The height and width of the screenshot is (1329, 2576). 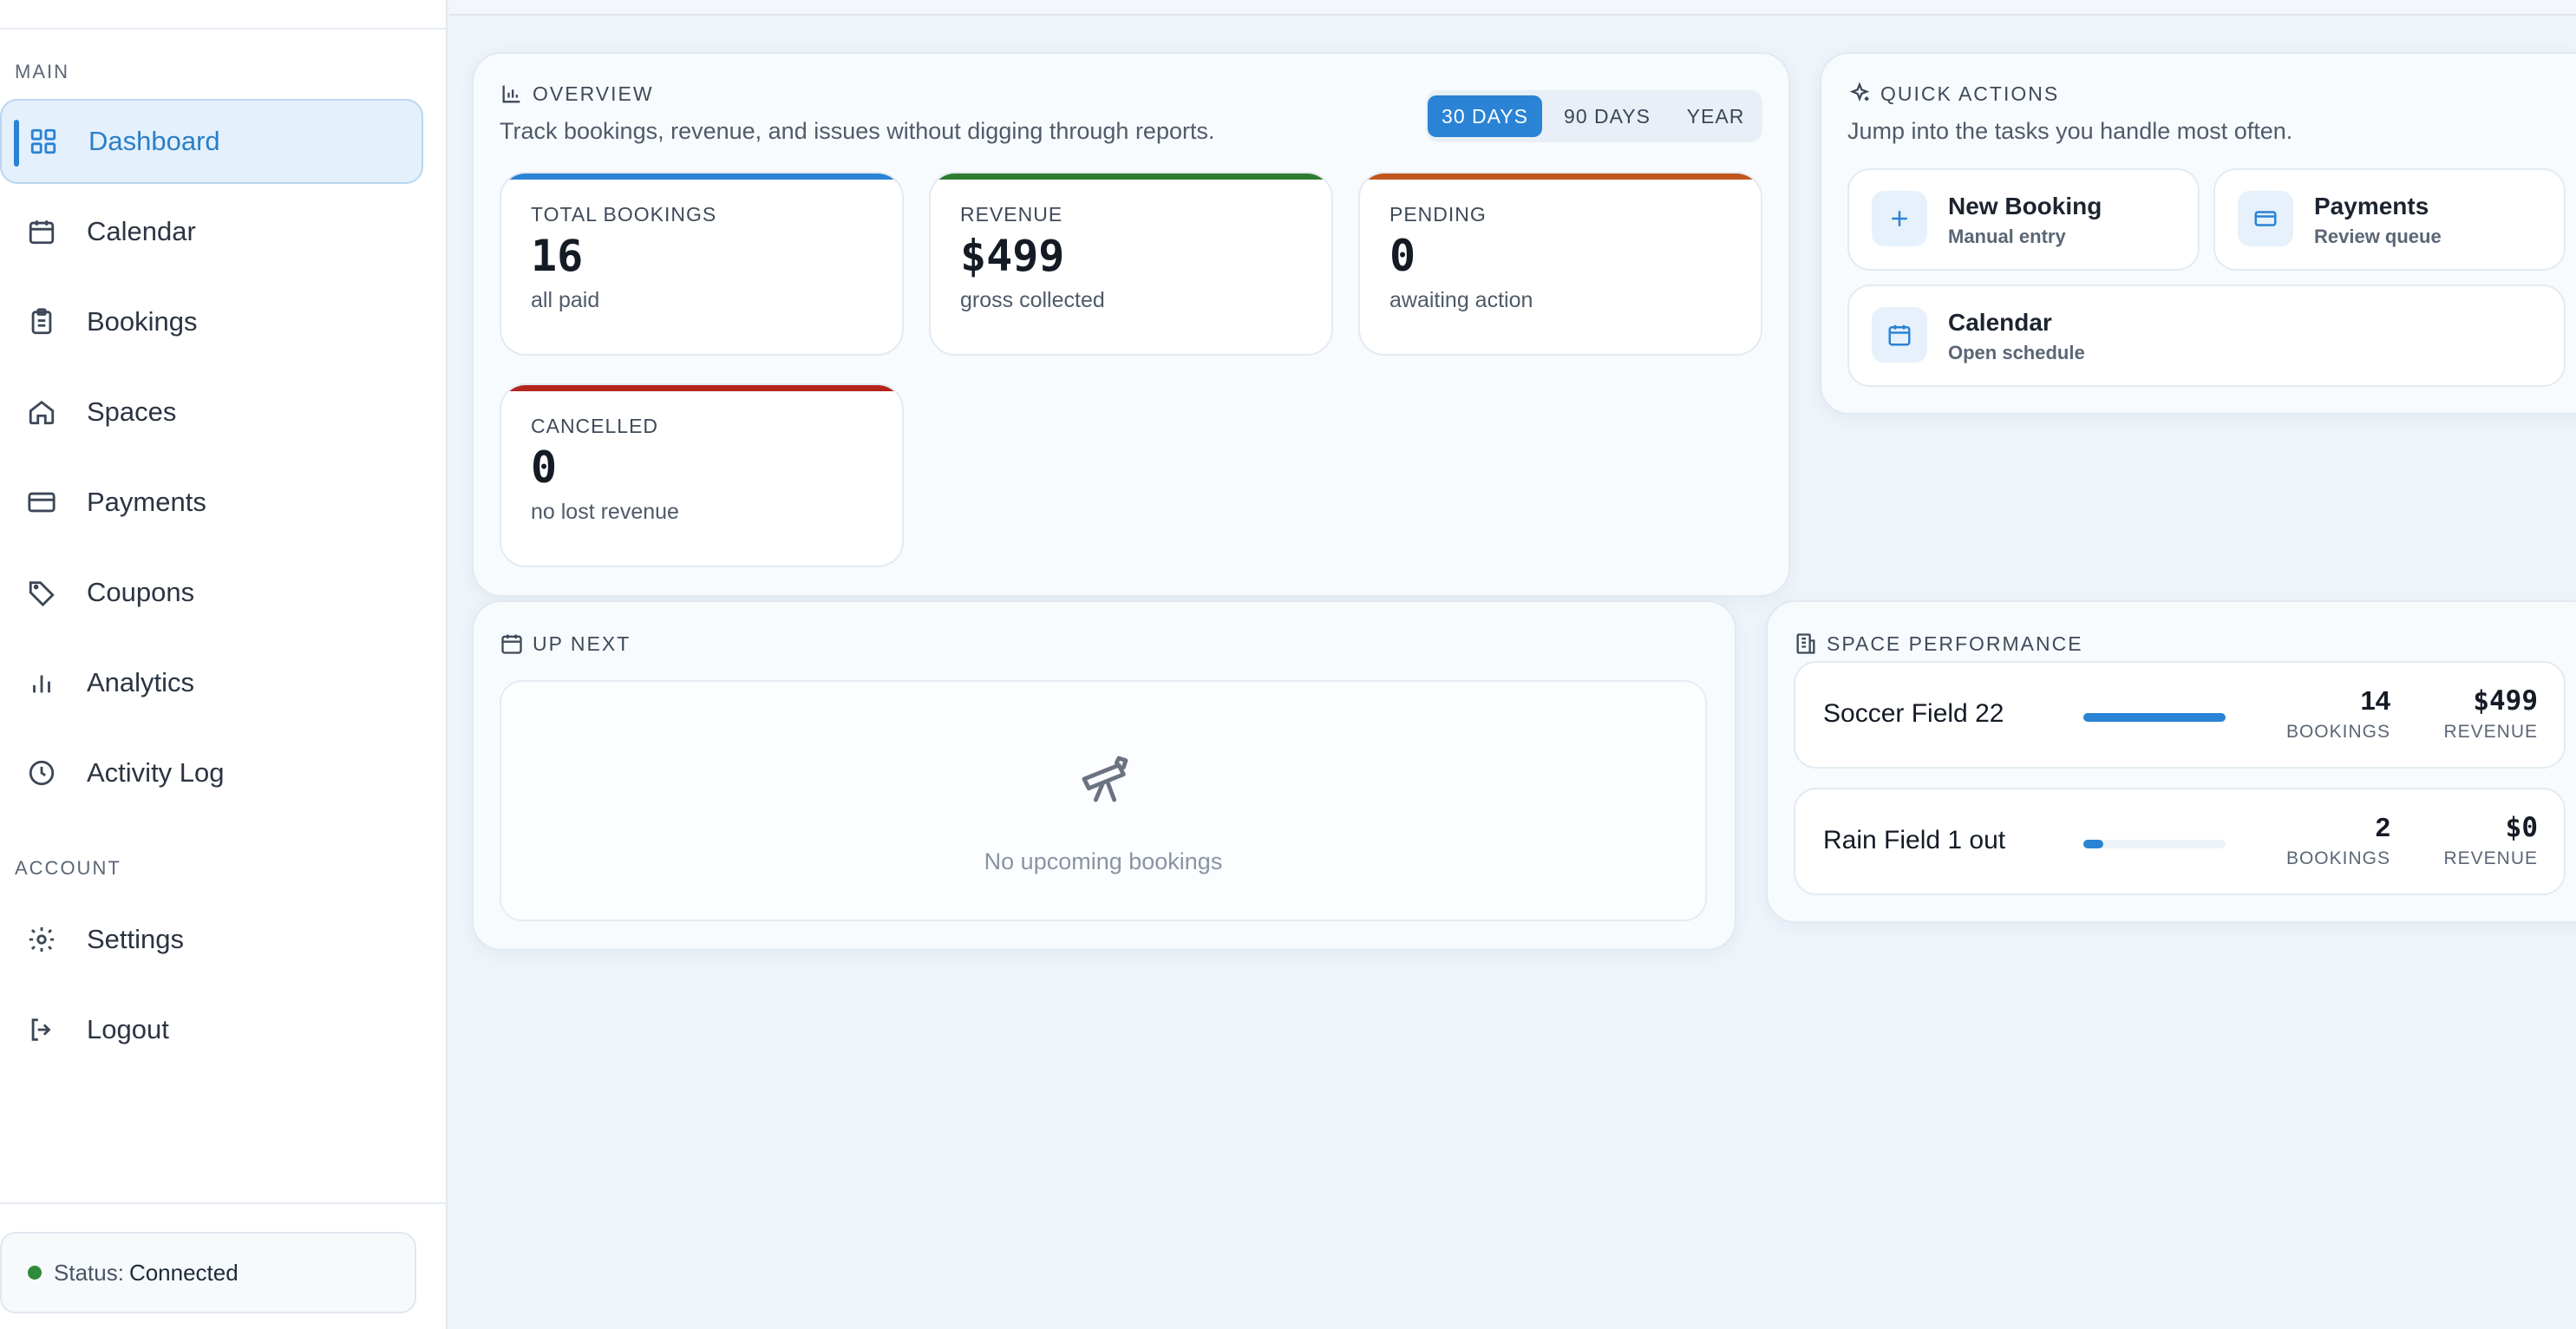 I want to click on sidebar-item-label: Logout, so click(x=128, y=1029).